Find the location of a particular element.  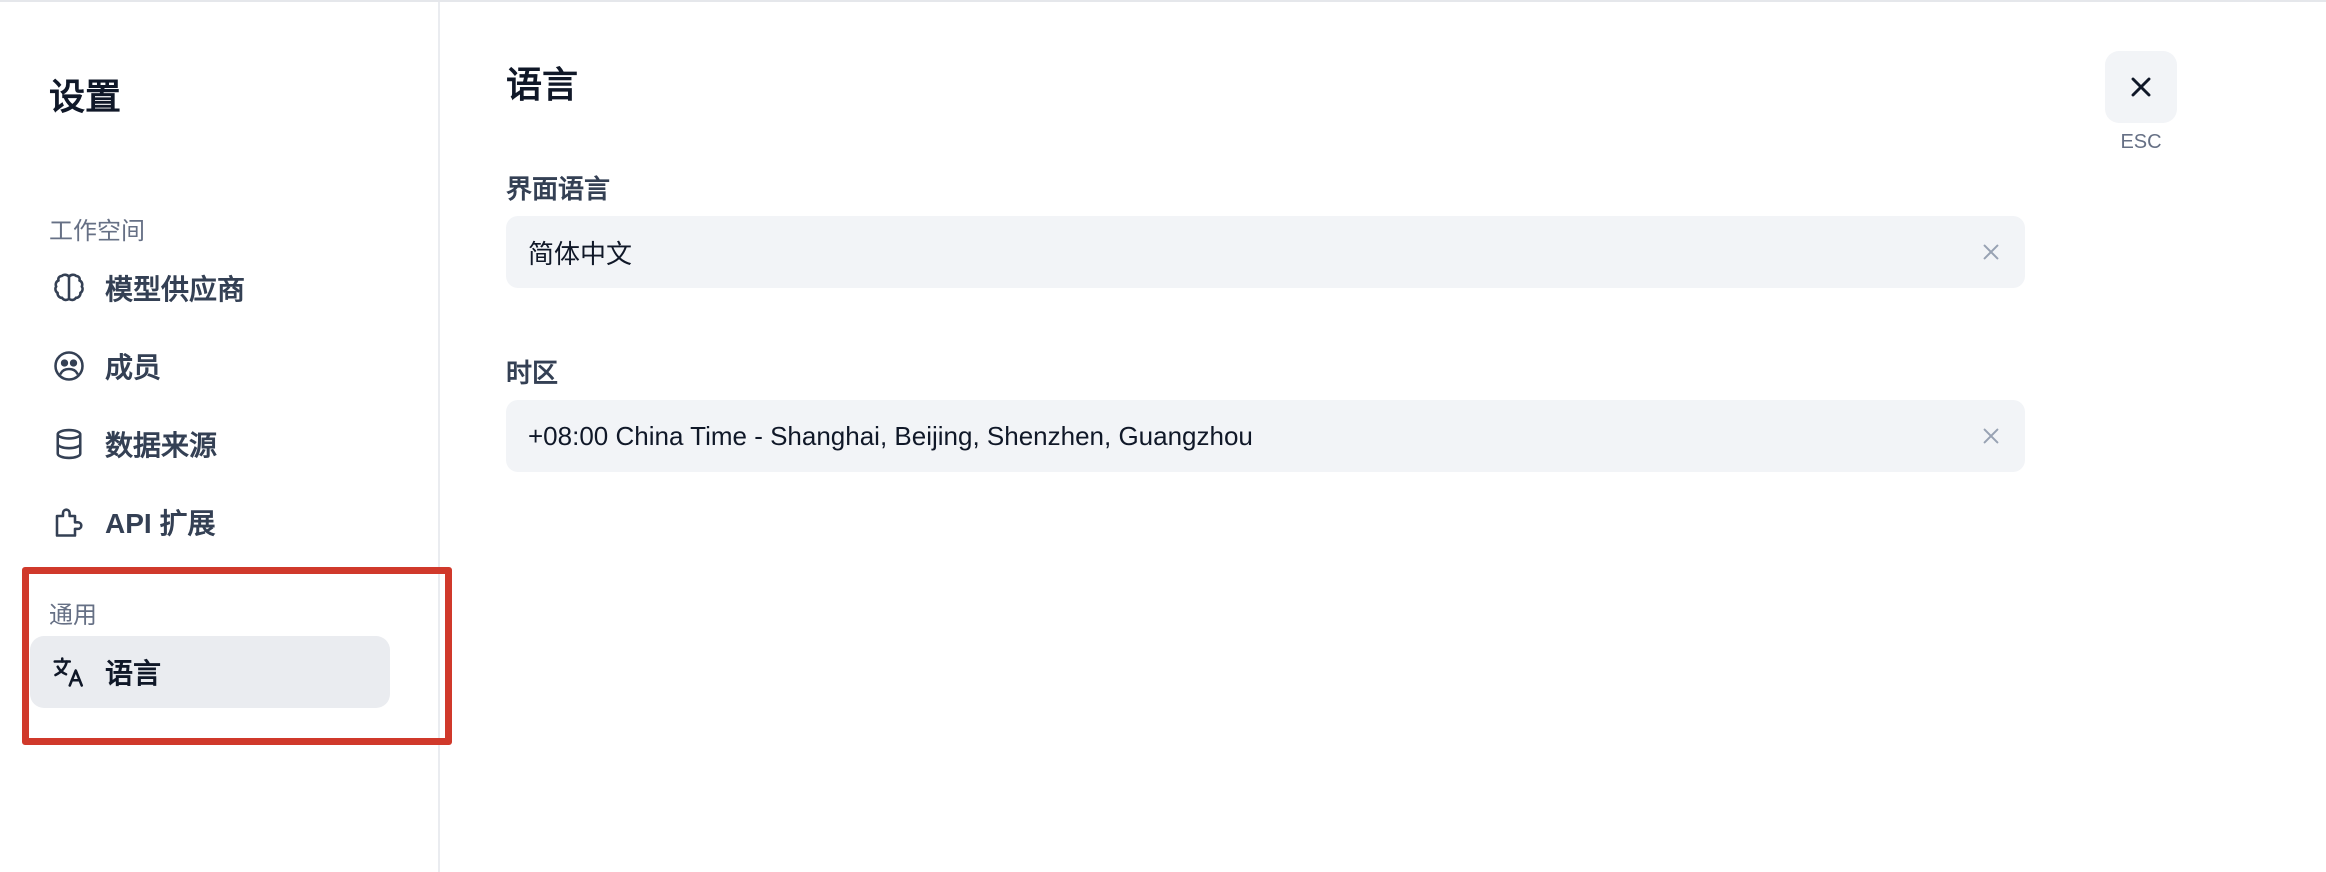

close-icon is located at coordinates (2141, 87).